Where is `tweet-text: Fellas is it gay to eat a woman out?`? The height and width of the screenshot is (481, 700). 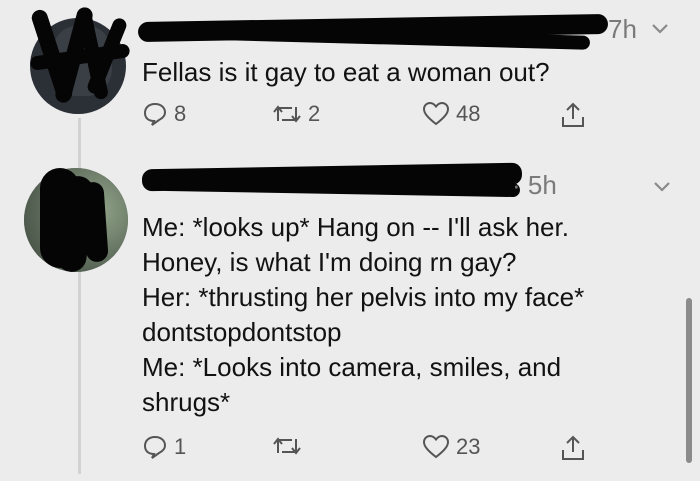 tweet-text: Fellas is it gay to eat a woman out? is located at coordinates (346, 72).